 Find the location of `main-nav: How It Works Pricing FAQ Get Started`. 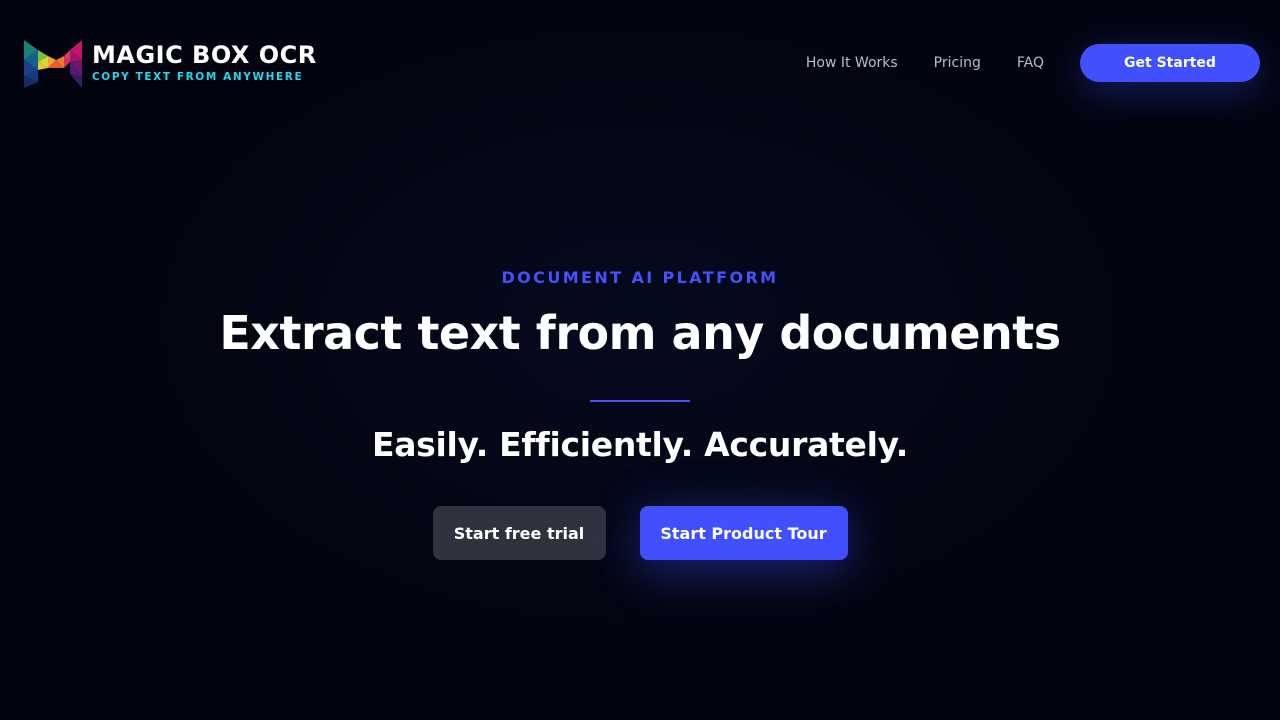

main-nav: How It Works Pricing FAQ Get Started is located at coordinates (1033, 63).